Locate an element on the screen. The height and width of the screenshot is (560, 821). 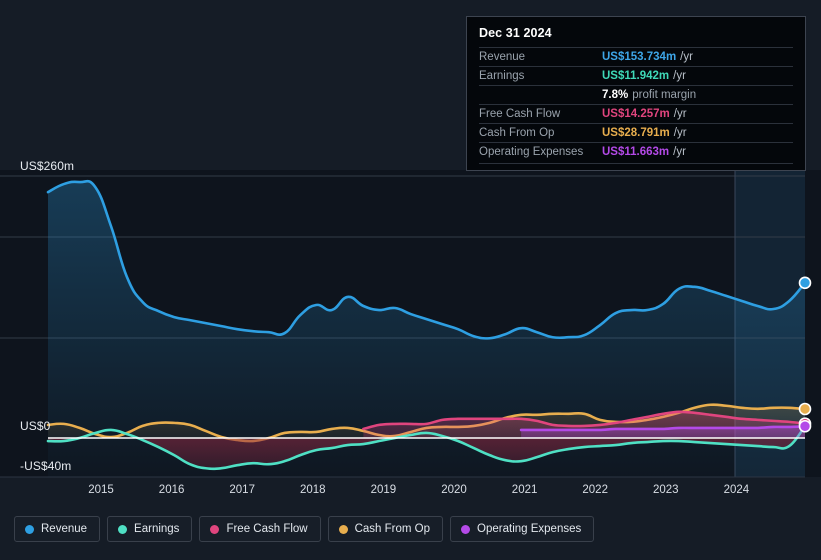
tooltip-row-label: Cash From Op is located at coordinates (517, 133).